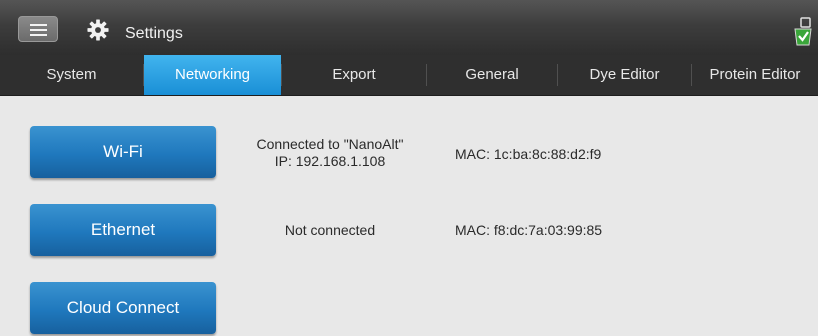 This screenshot has width=818, height=336. Describe the element at coordinates (330, 161) in the screenshot. I see `wifi-ip-address: IP: 192.168.1.108` at that location.